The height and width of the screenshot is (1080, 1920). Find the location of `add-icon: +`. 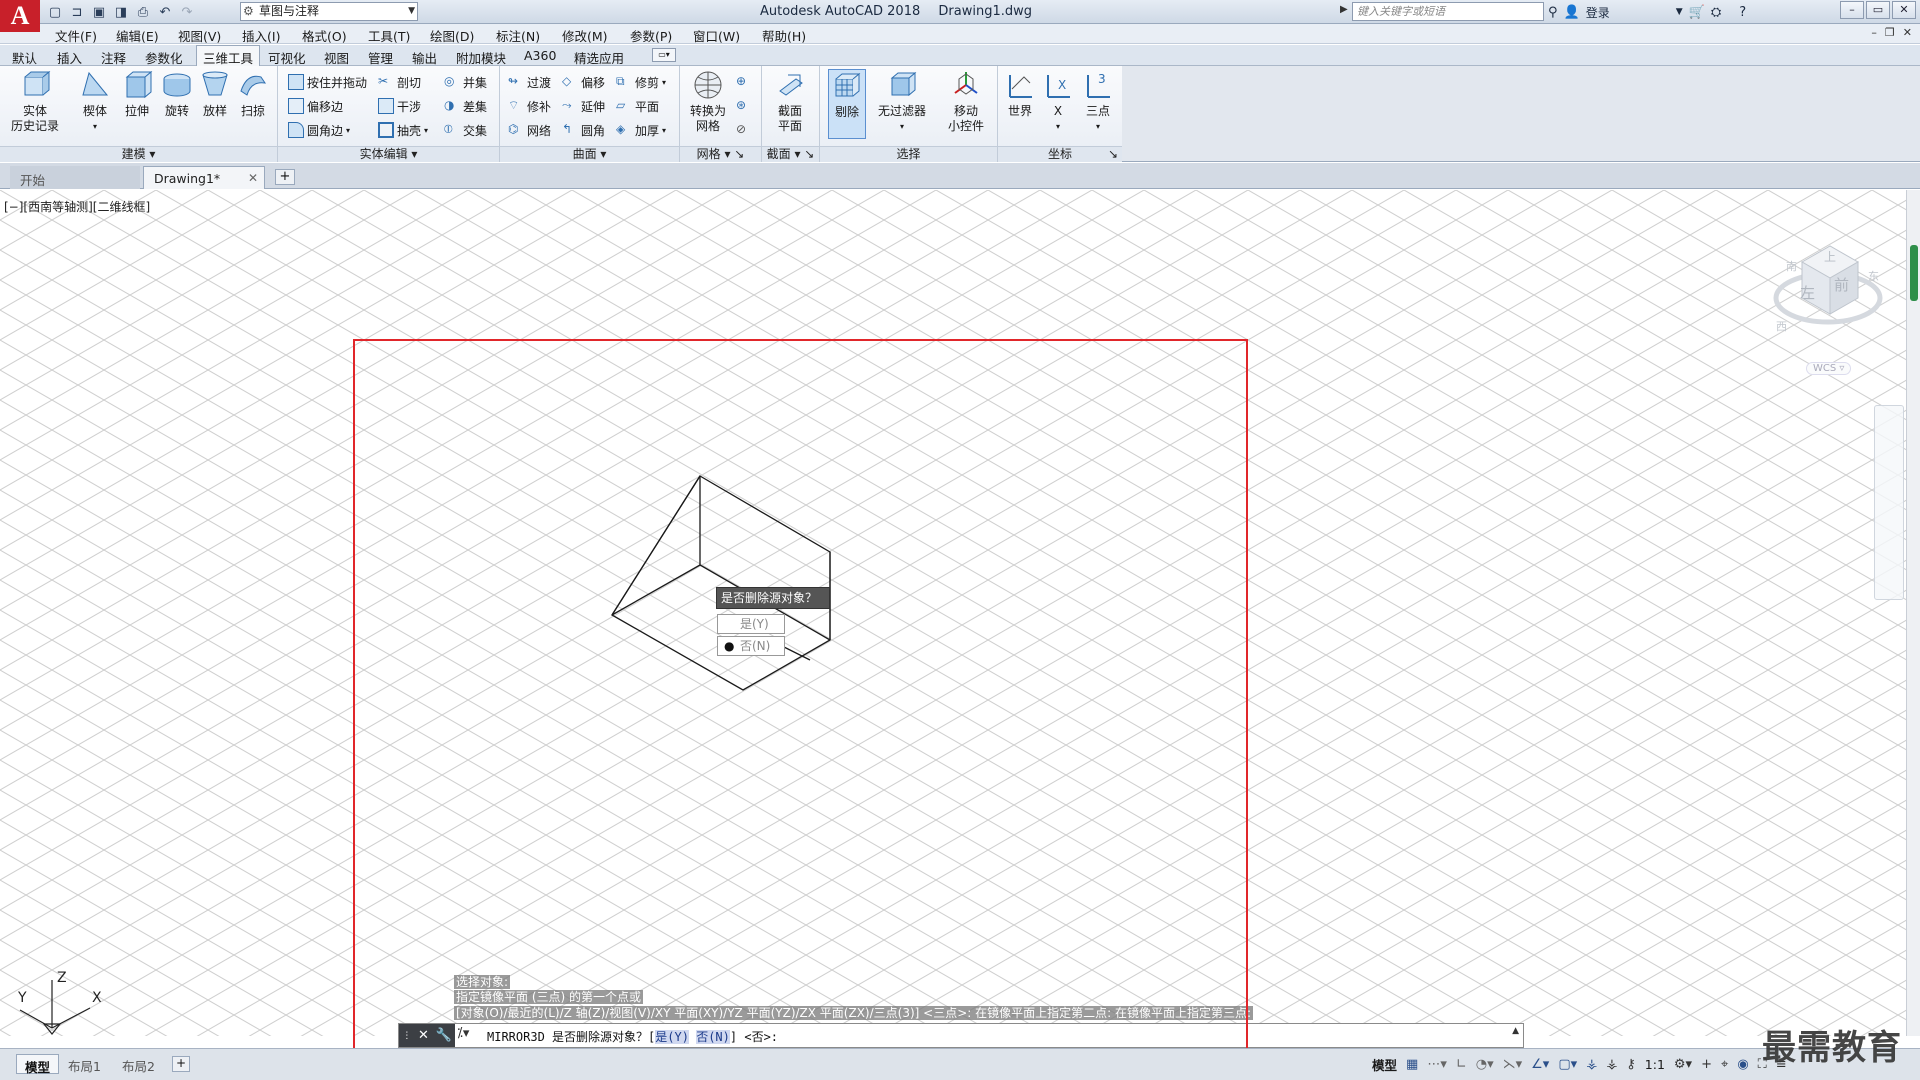

add-icon: + is located at coordinates (1706, 1064).